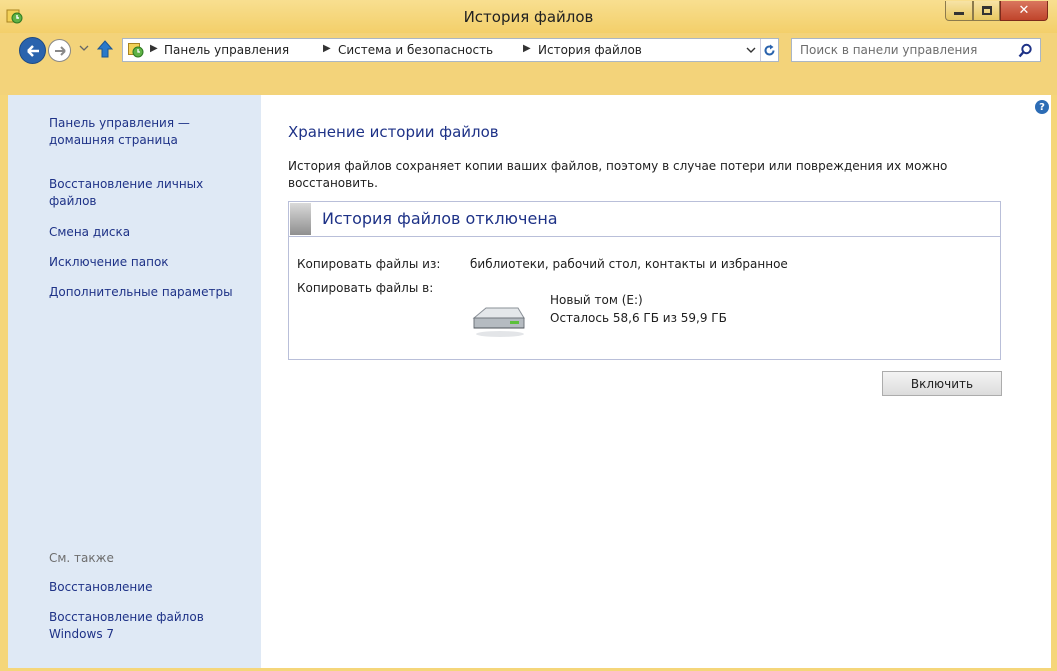  What do you see at coordinates (84, 48) in the screenshot?
I see `recent-locations-chevron-icon` at bounding box center [84, 48].